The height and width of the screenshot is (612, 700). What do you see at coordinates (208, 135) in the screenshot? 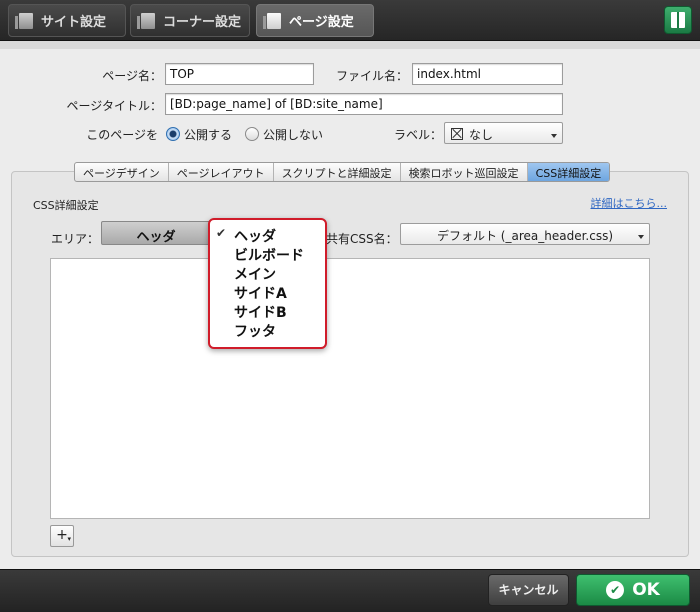
I see `publish-radio-label: 公開する` at bounding box center [208, 135].